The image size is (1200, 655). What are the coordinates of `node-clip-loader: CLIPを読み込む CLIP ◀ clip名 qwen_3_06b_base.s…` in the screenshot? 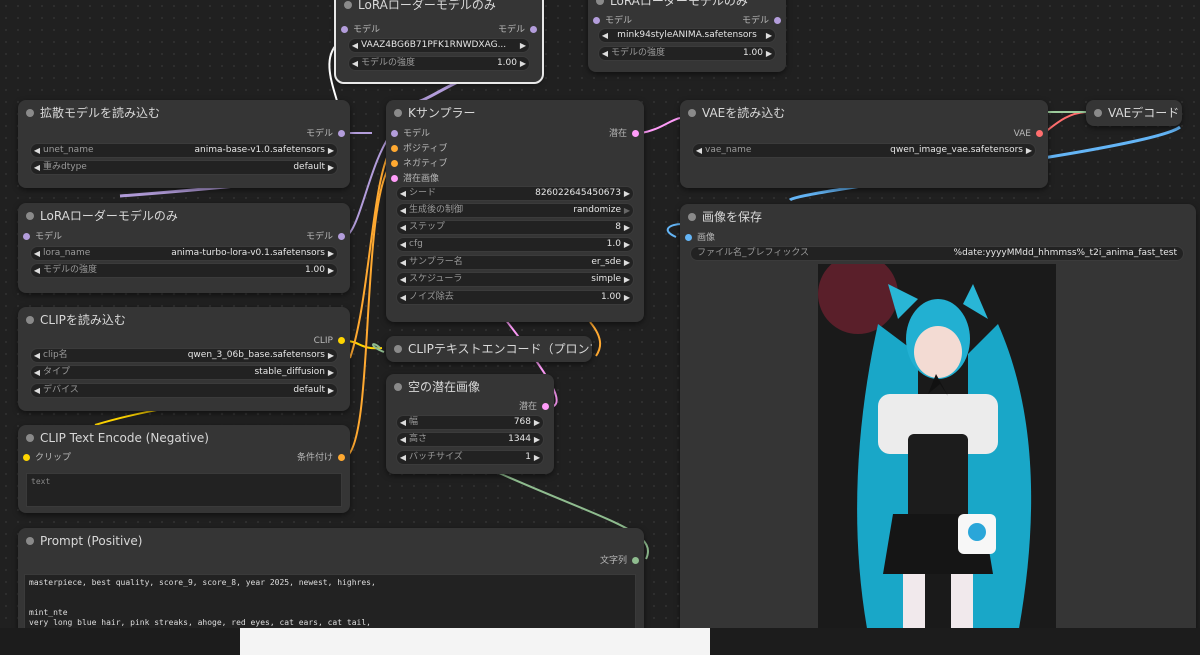 It's located at (184, 359).